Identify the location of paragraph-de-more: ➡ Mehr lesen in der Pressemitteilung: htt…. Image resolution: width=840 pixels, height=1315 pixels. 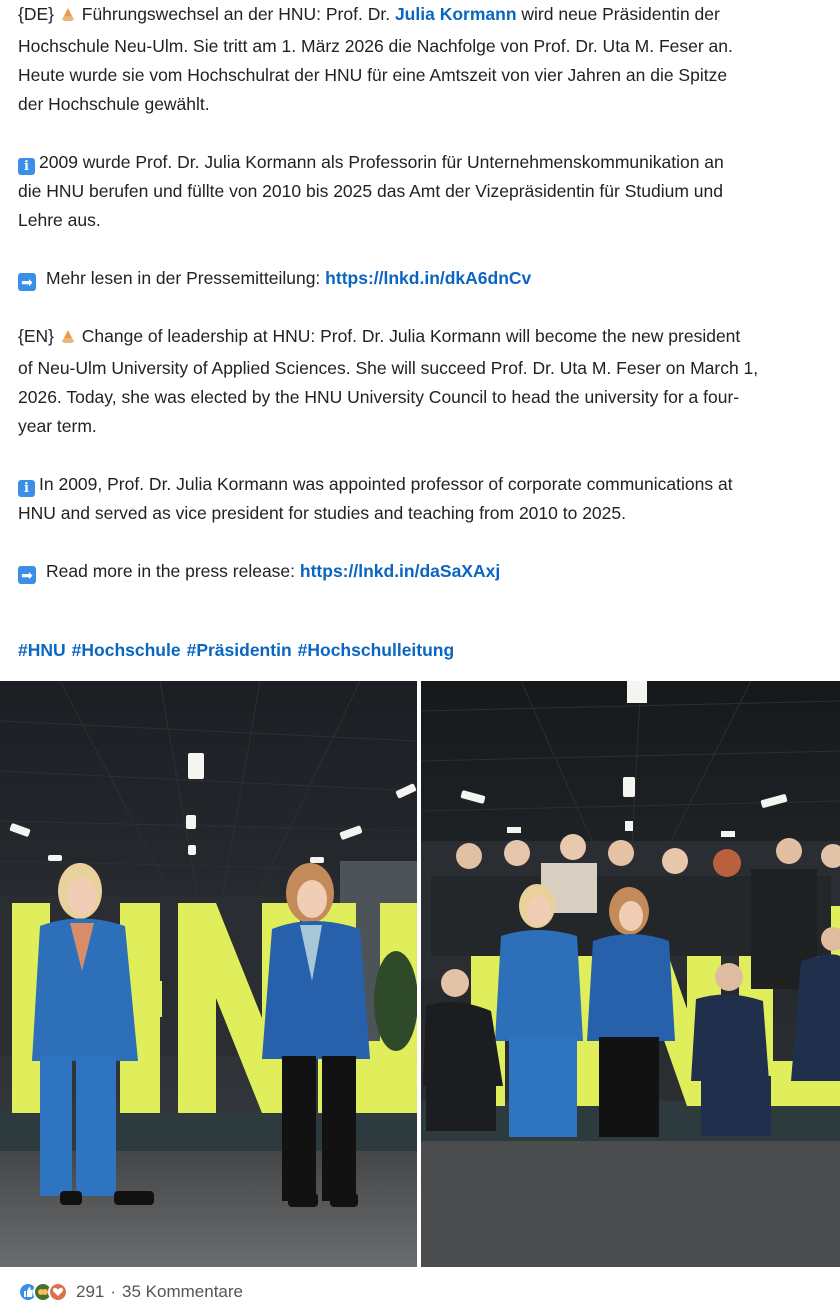
(422, 278).